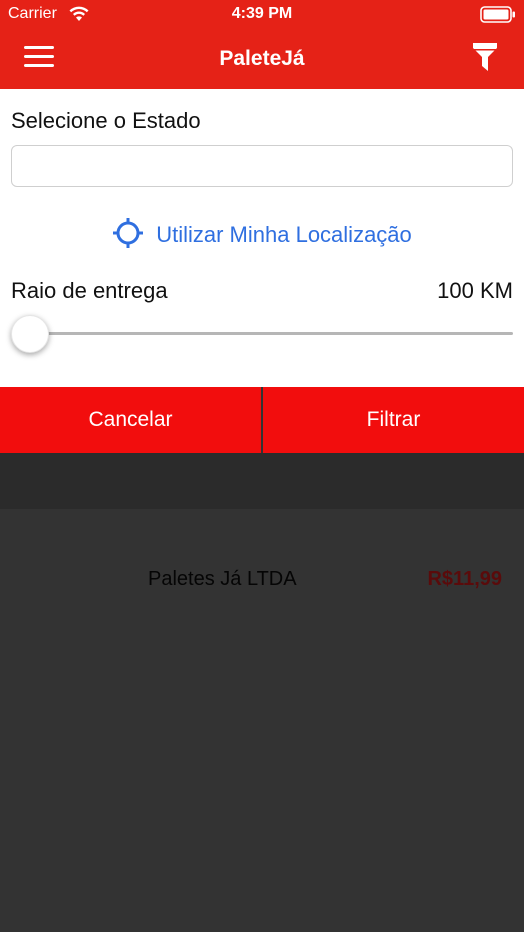 The width and height of the screenshot is (524, 932). Describe the element at coordinates (222, 579) in the screenshot. I see `supplier-name: Paletes Já LTDA` at that location.